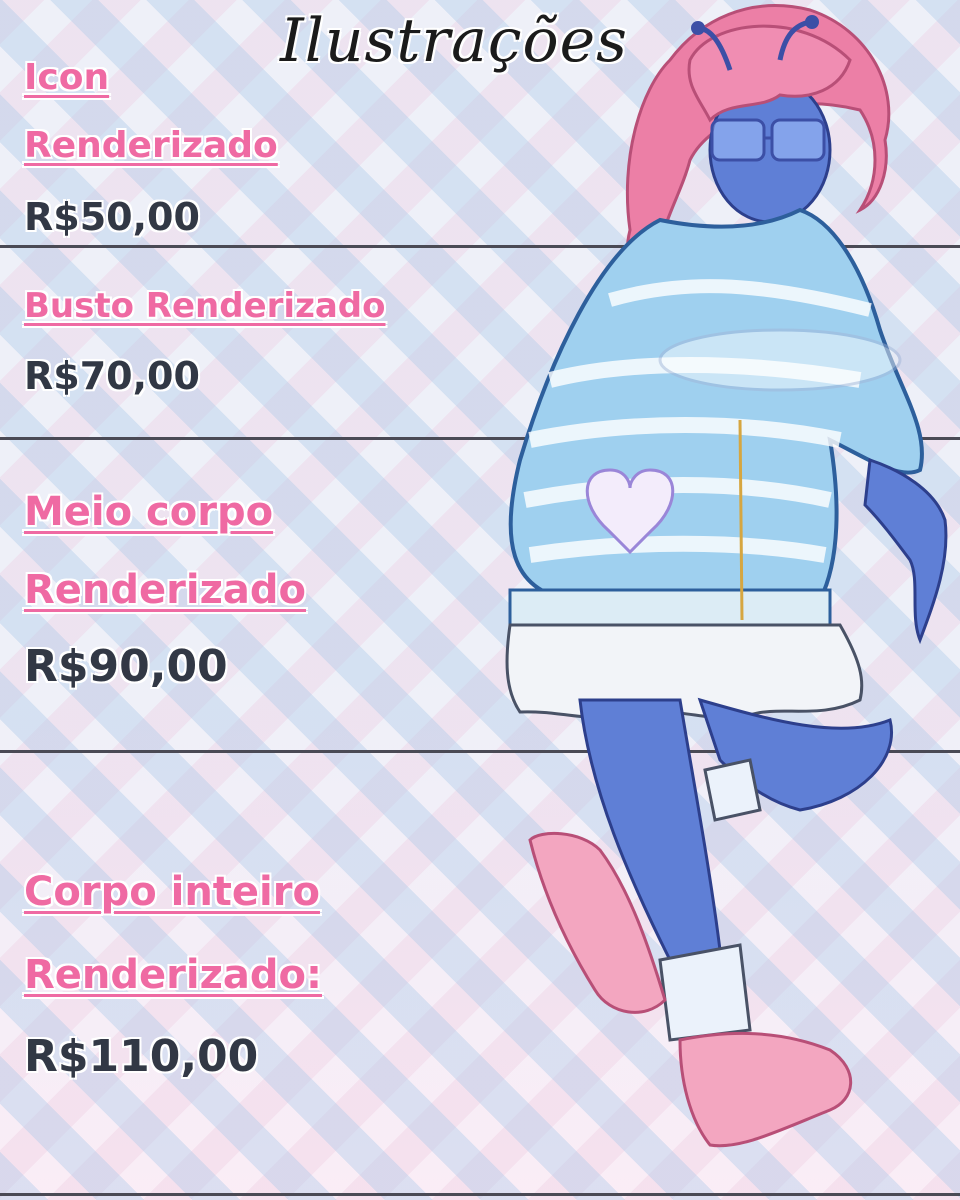 The width and height of the screenshot is (960, 1200). Describe the element at coordinates (149, 512) in the screenshot. I see `tier-meio-corpo-label-line1: Meio corpo` at that location.